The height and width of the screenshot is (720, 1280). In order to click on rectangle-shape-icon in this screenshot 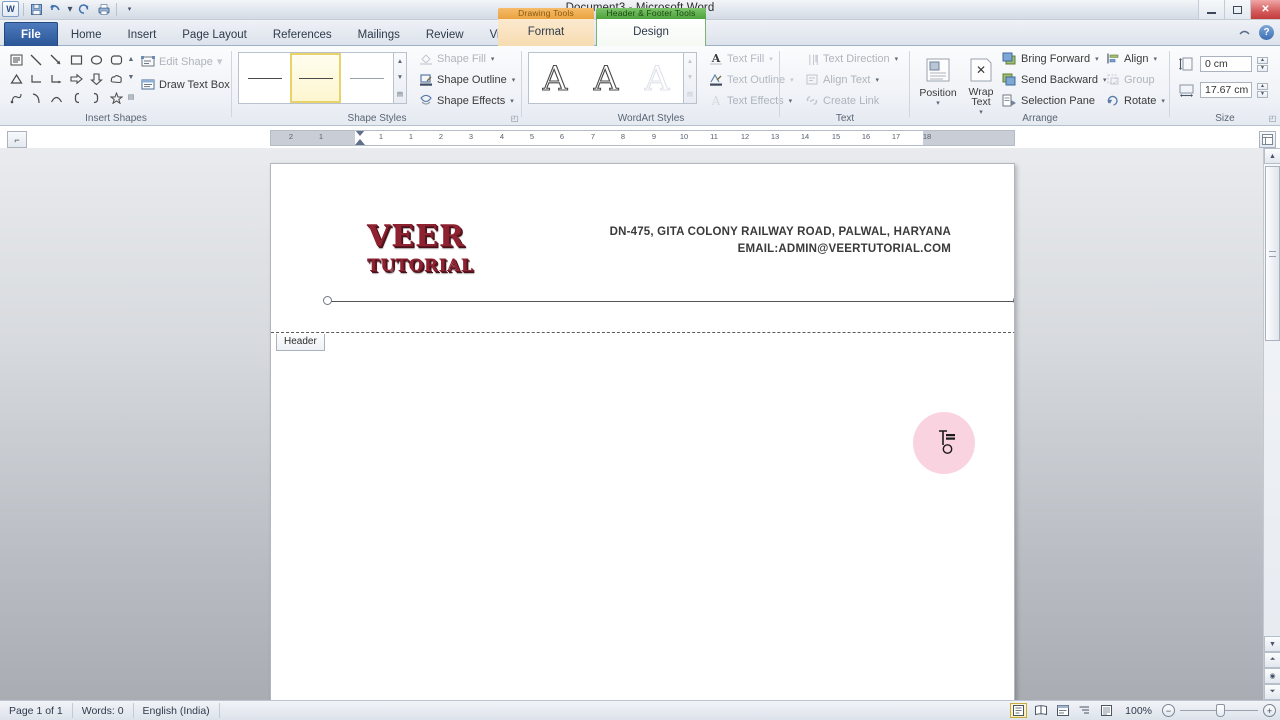, I will do `click(76, 59)`.